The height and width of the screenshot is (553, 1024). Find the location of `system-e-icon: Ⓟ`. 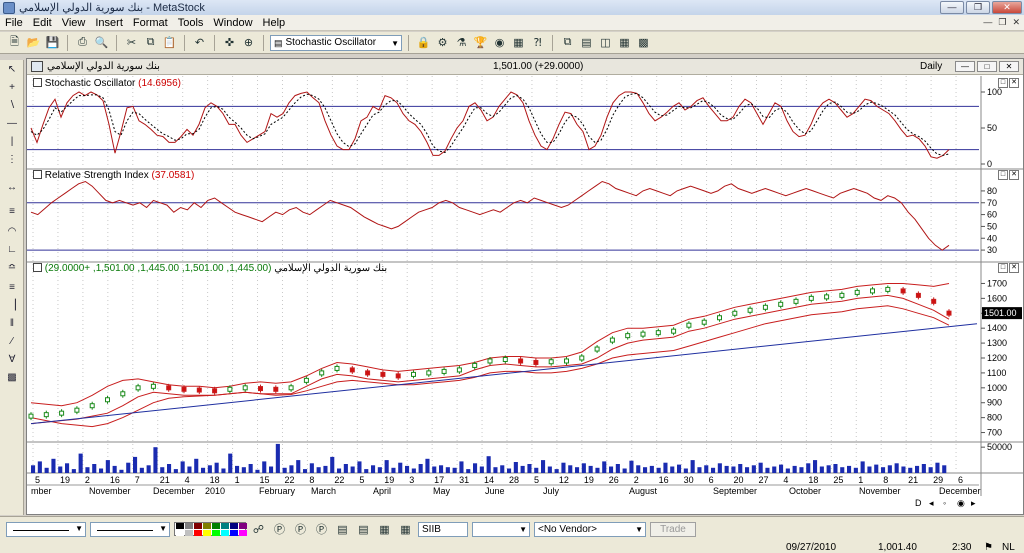

system-e-icon: Ⓟ is located at coordinates (321, 529).